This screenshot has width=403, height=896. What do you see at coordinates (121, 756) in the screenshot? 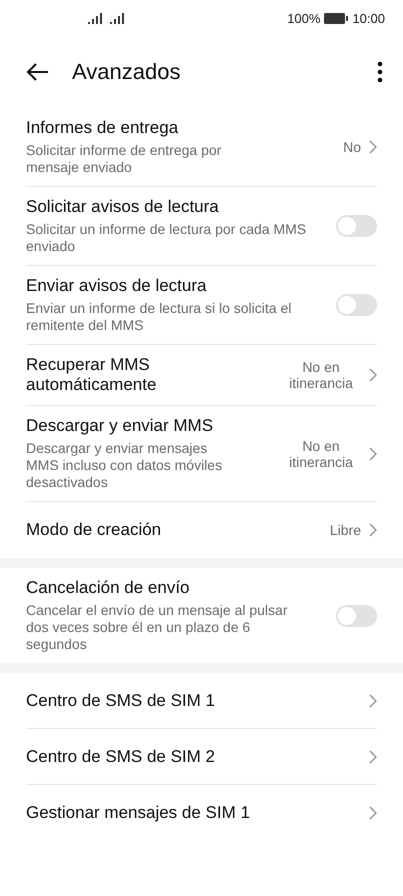
I see `setting-title: Centro de SMS de SIM 2` at bounding box center [121, 756].